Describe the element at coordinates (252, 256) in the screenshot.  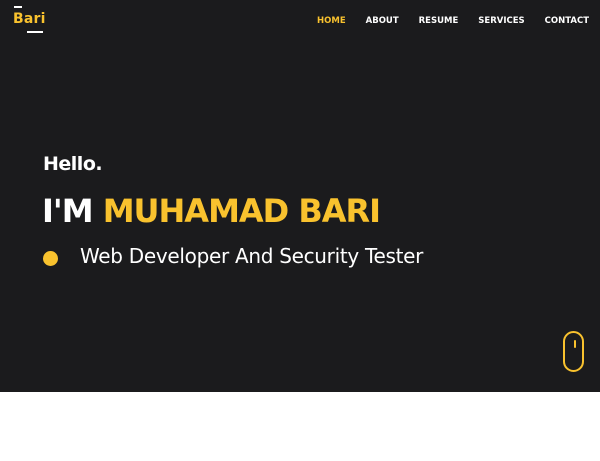
I see `hero-tagline: Web Developer And Security Tester` at that location.